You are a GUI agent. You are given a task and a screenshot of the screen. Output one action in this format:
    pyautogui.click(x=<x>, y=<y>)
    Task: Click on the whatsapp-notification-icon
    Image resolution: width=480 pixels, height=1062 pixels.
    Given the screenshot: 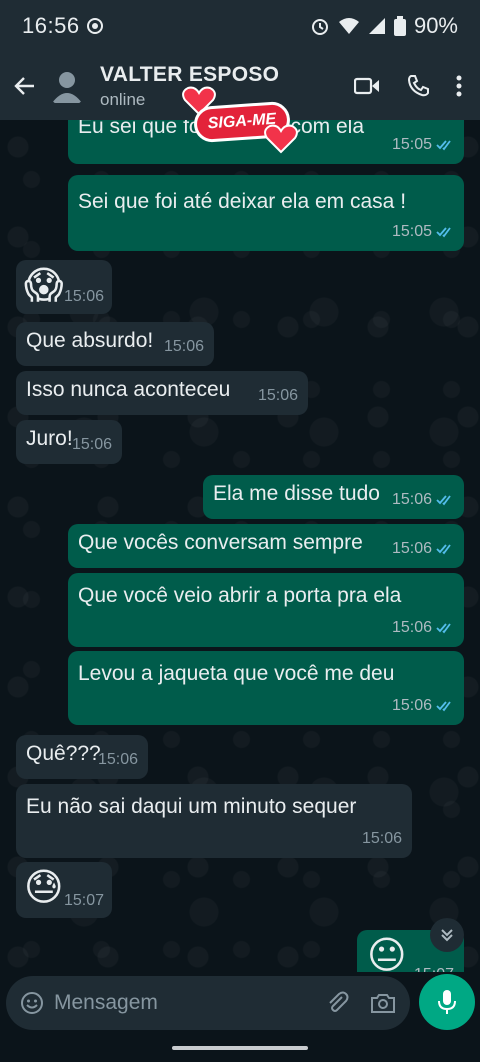 What is the action you would take?
    pyautogui.click(x=94, y=26)
    